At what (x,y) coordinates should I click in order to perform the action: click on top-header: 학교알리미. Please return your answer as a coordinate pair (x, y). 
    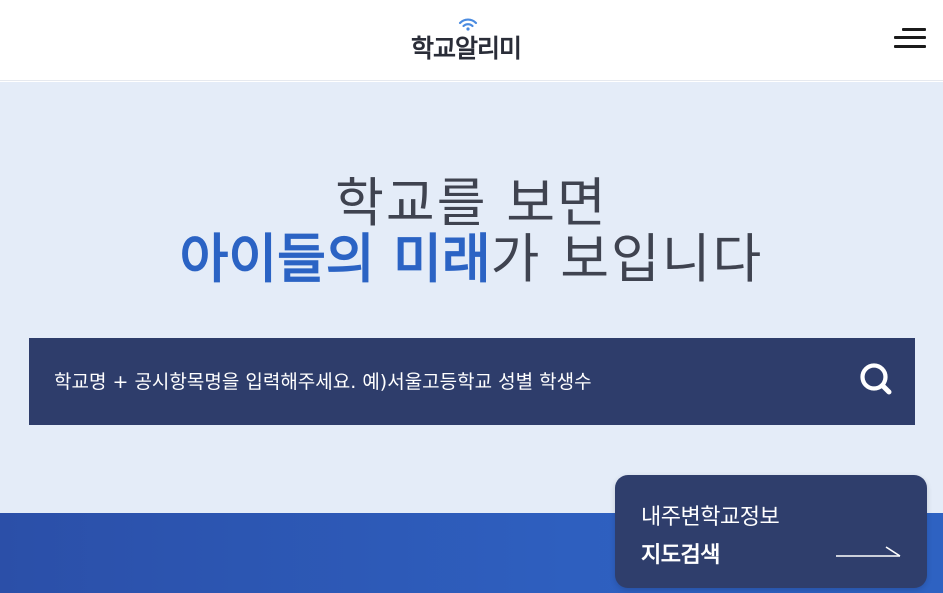
    Looking at the image, I should click on (471, 40).